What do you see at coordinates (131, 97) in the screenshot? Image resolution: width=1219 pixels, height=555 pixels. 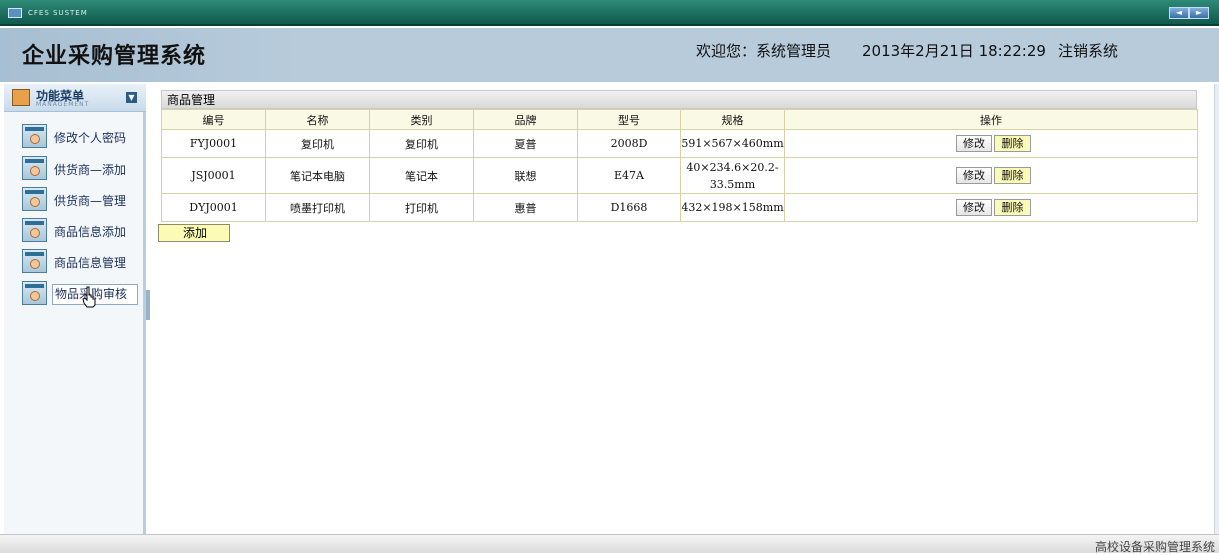 I see `chevron-down-icon: ▼` at bounding box center [131, 97].